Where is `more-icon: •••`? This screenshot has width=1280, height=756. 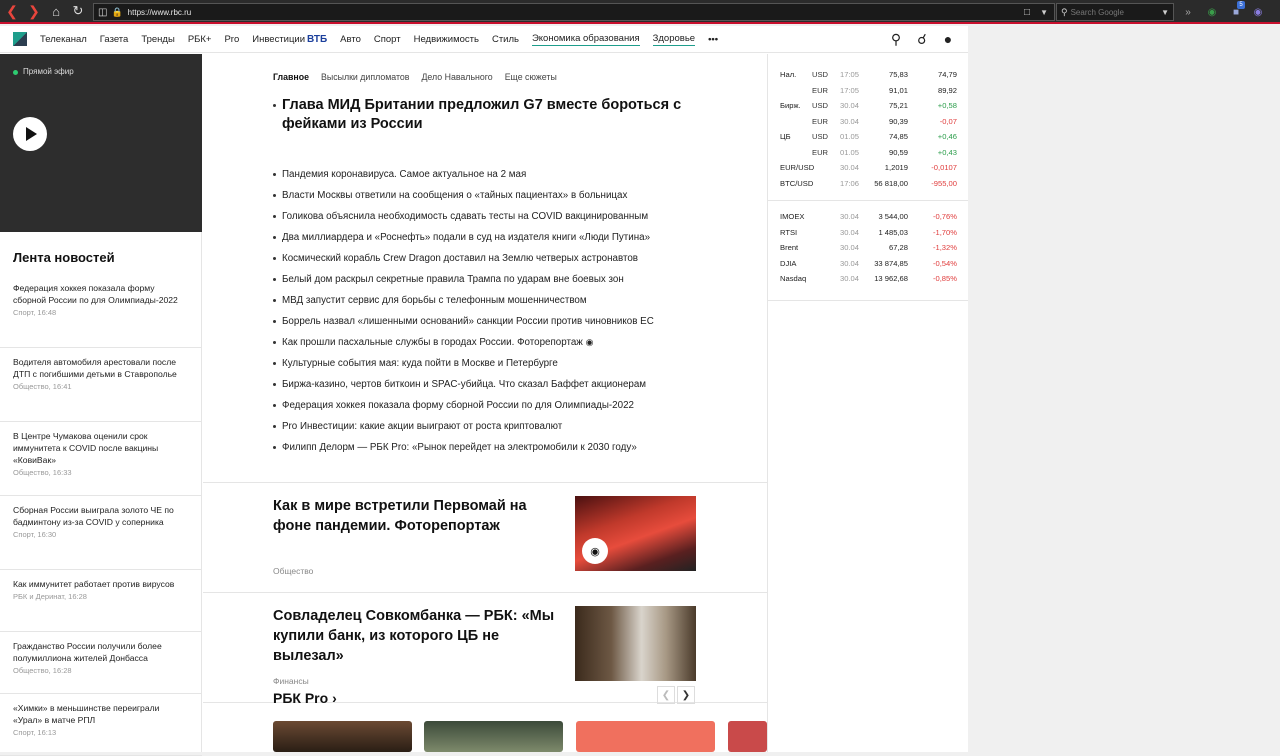 more-icon: ••• is located at coordinates (713, 39).